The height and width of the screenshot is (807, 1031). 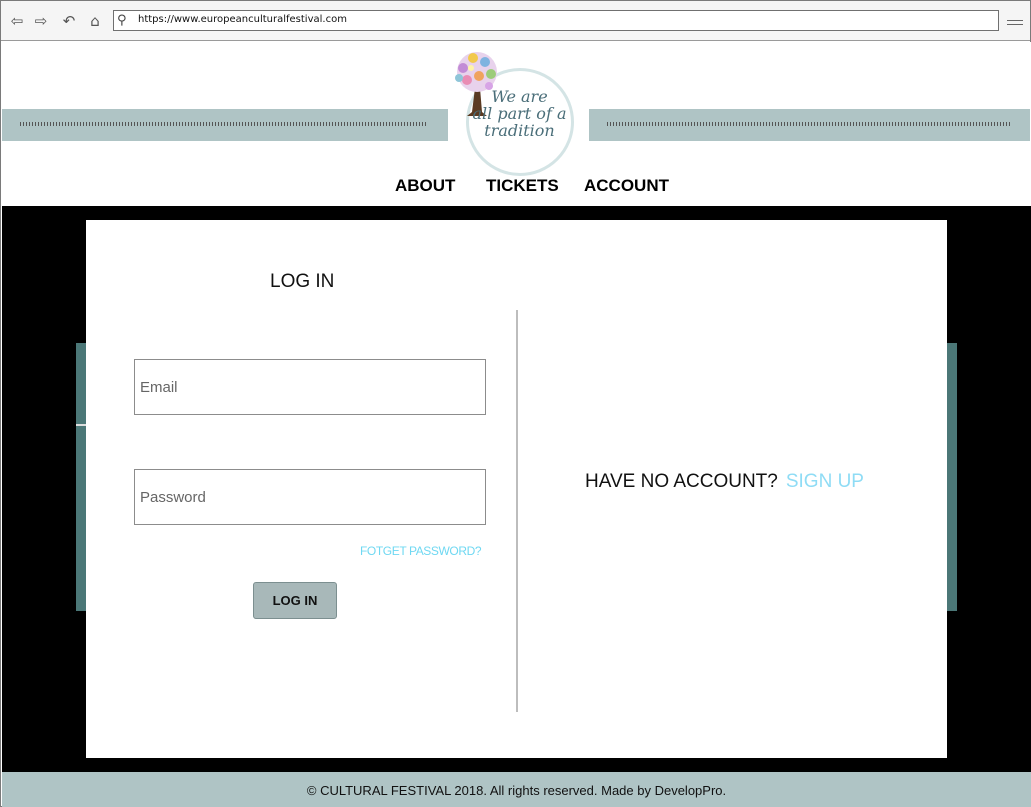 I want to click on password-field, so click(x=310, y=497).